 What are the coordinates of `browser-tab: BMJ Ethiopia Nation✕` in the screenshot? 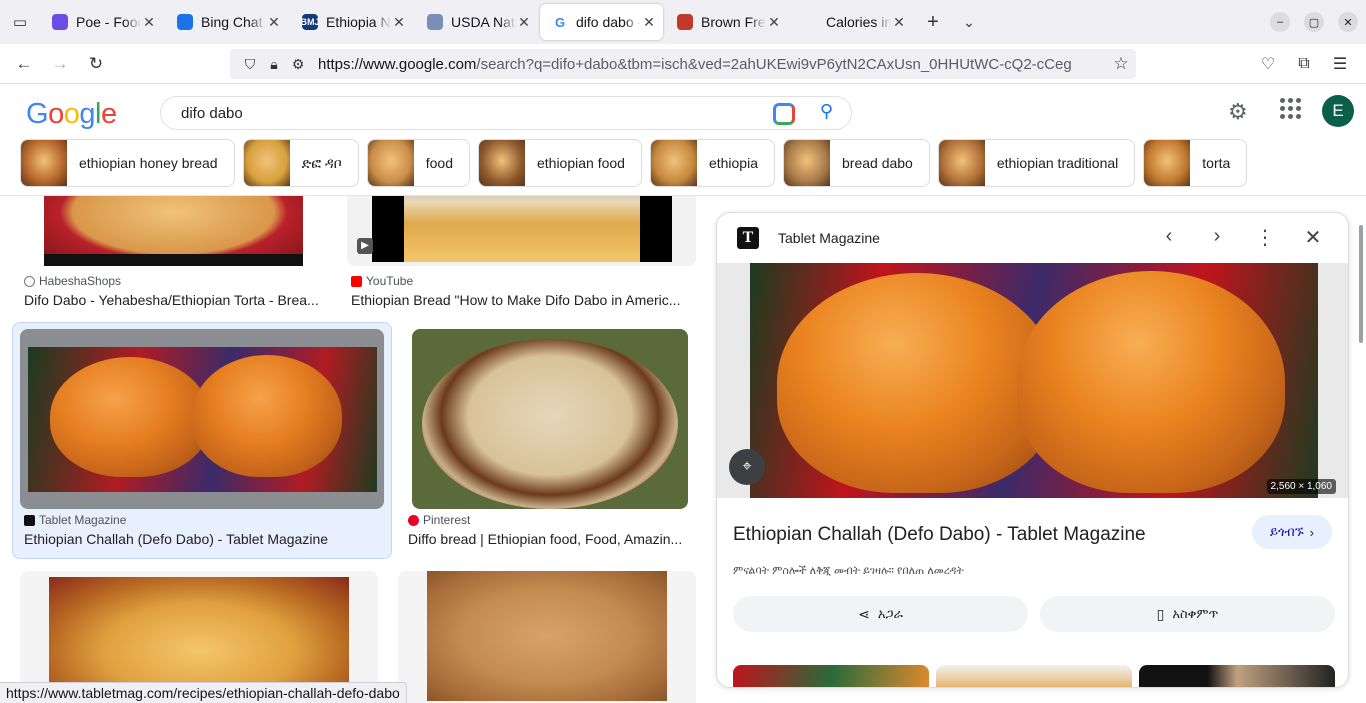 It's located at (351, 22).